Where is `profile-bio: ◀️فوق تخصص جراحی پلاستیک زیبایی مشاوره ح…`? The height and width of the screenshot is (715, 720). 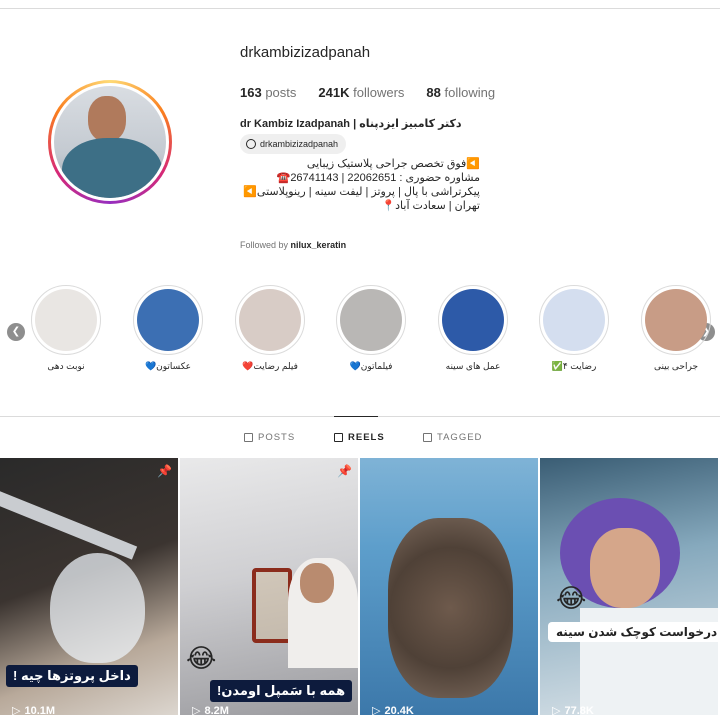
profile-bio: ◀️فوق تخصص جراحی پلاستیک زیبایی مشاوره ح… is located at coordinates (360, 185).